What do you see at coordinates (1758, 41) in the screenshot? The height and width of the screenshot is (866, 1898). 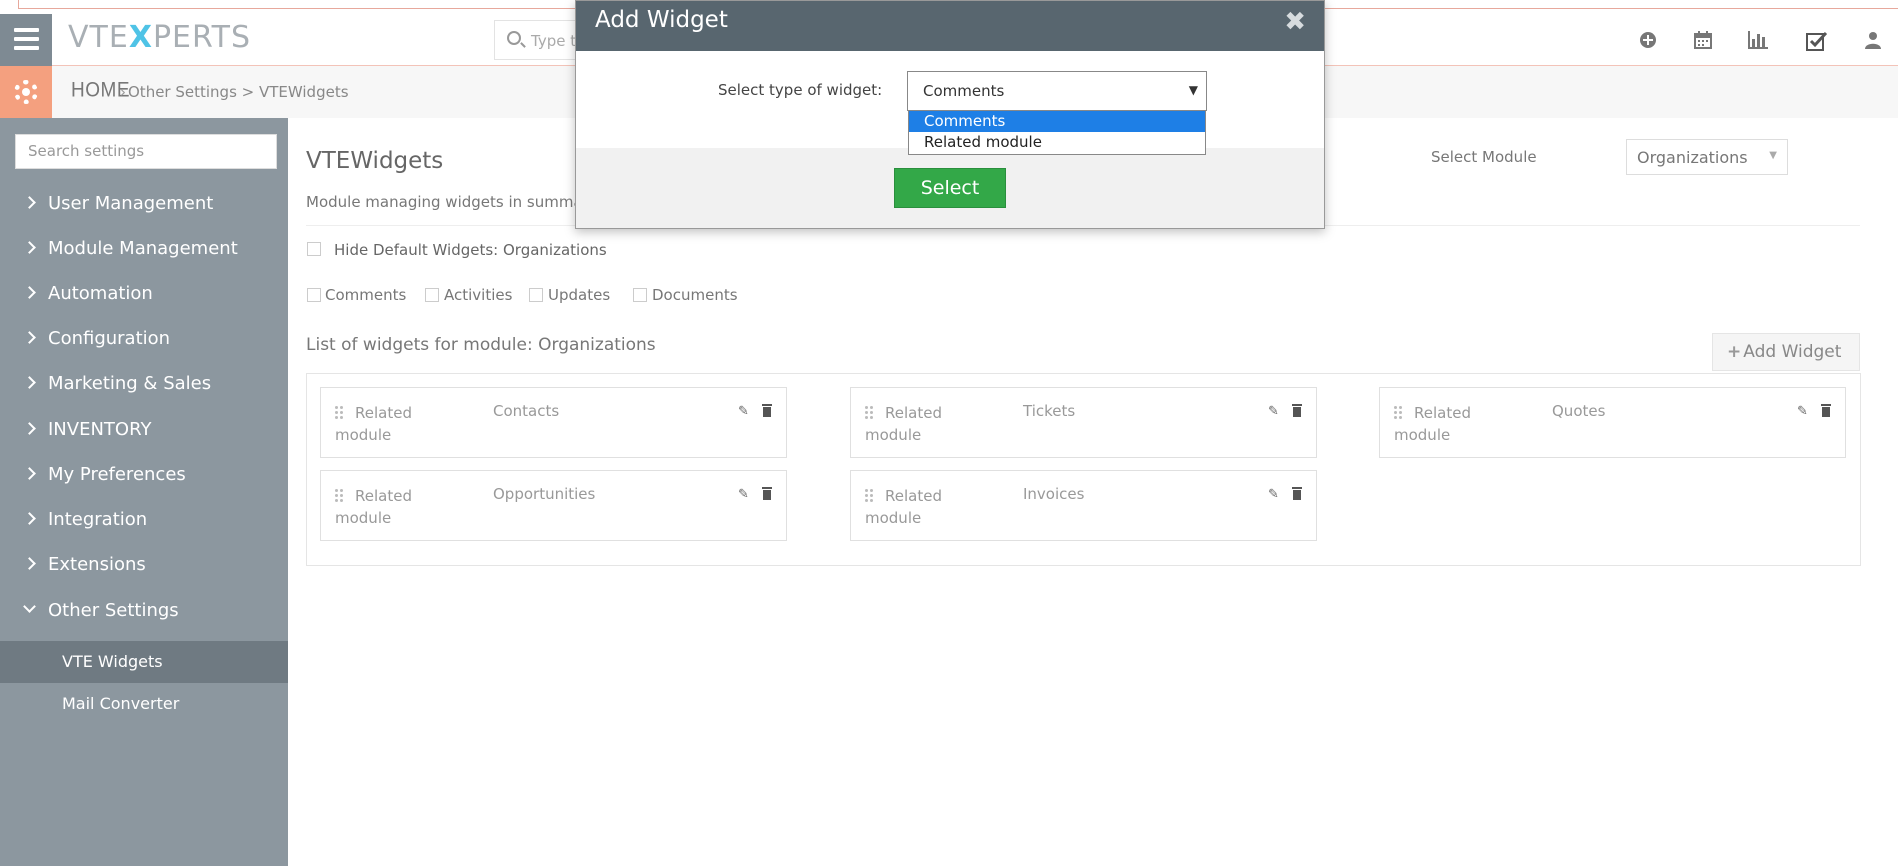 I see `bar-chart-icon` at bounding box center [1758, 41].